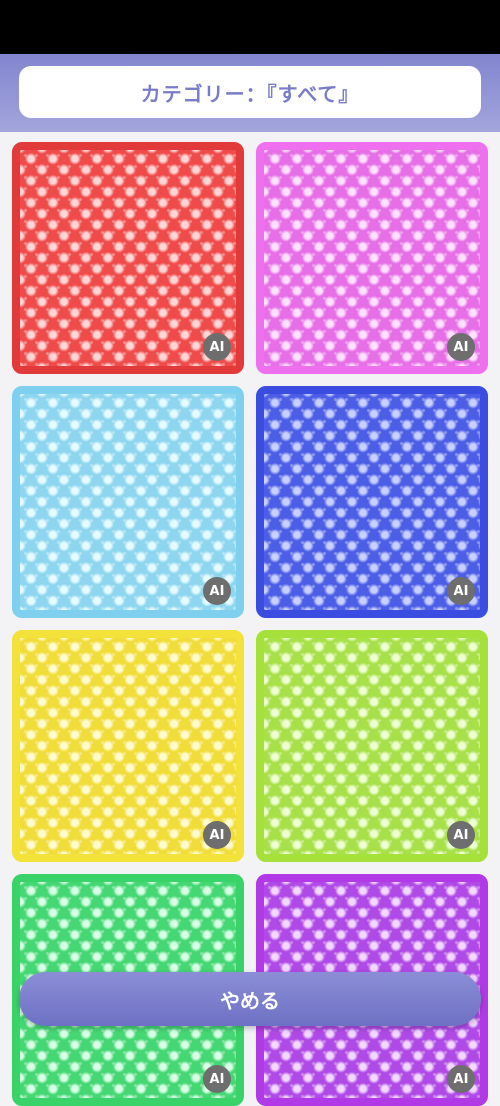  I want to click on blue-glitter-tile: AI, so click(372, 502).